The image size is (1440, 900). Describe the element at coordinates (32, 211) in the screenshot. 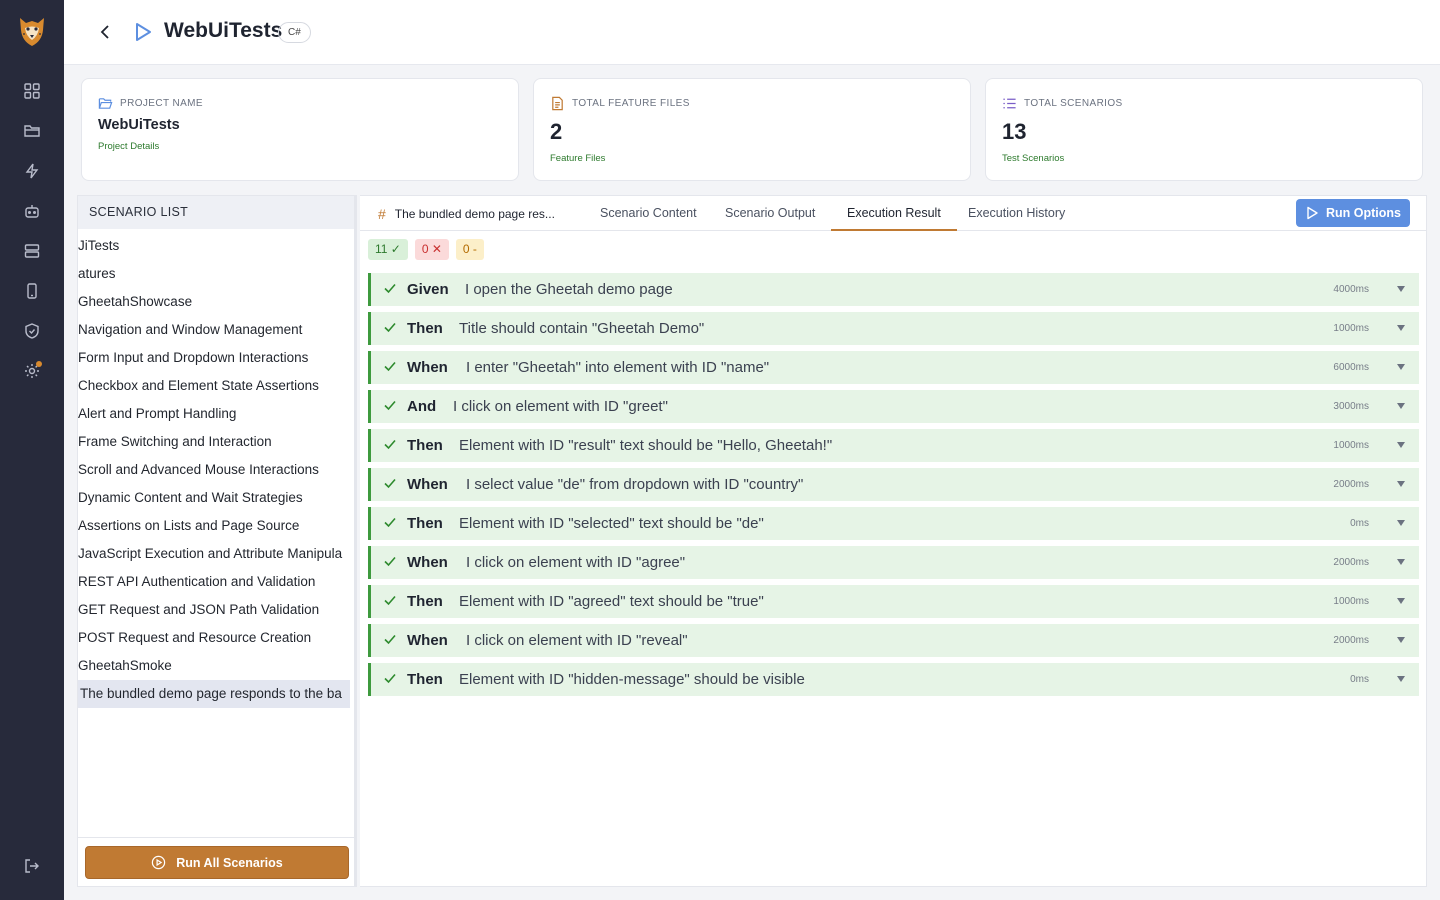

I see `robot-icon` at that location.